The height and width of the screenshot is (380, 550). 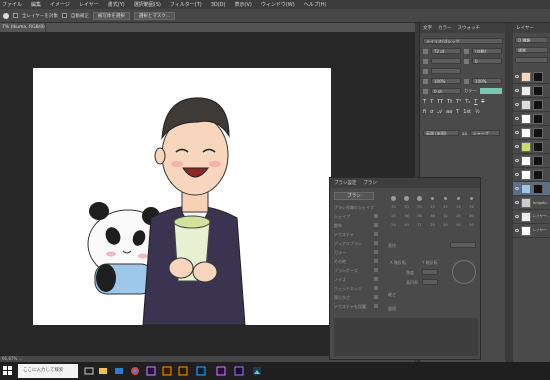 What do you see at coordinates (201, 371) in the screenshot?
I see `photoshop-icon` at bounding box center [201, 371].